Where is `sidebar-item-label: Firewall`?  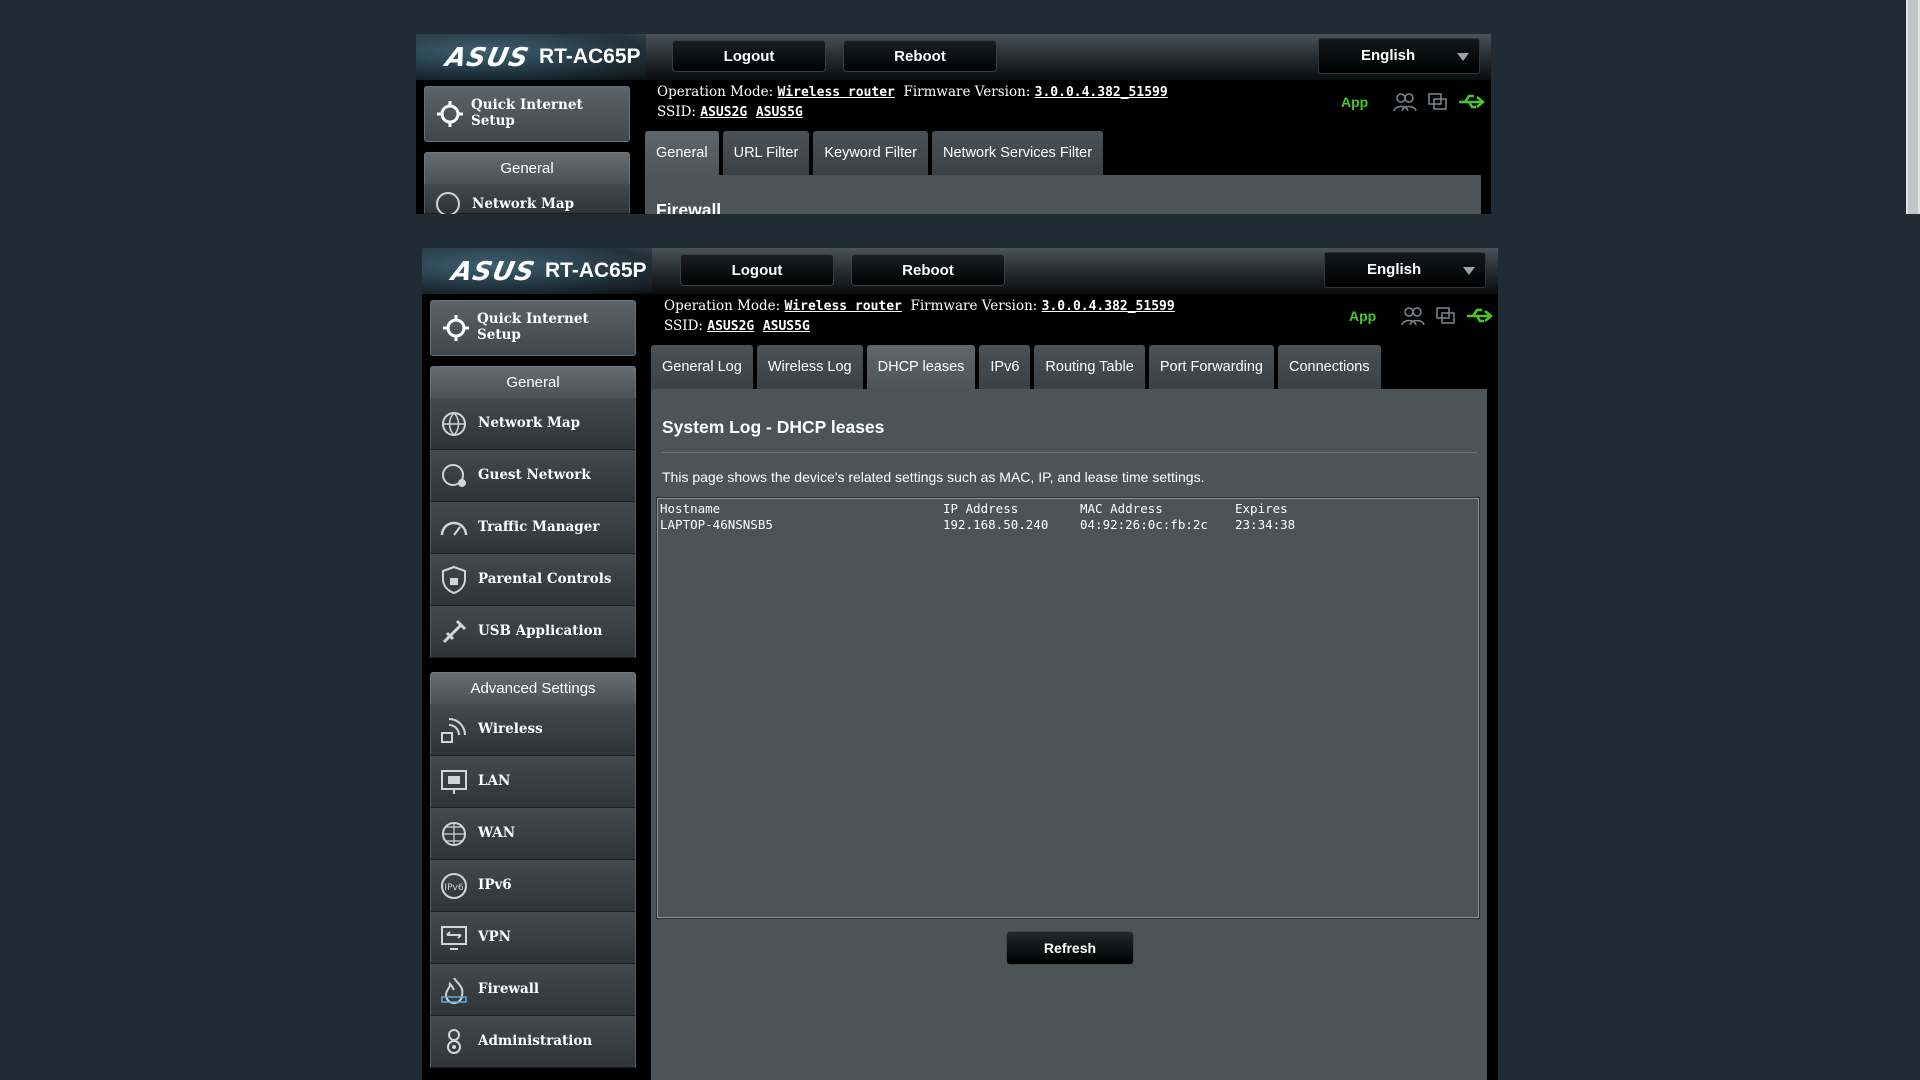 sidebar-item-label: Firewall is located at coordinates (509, 989).